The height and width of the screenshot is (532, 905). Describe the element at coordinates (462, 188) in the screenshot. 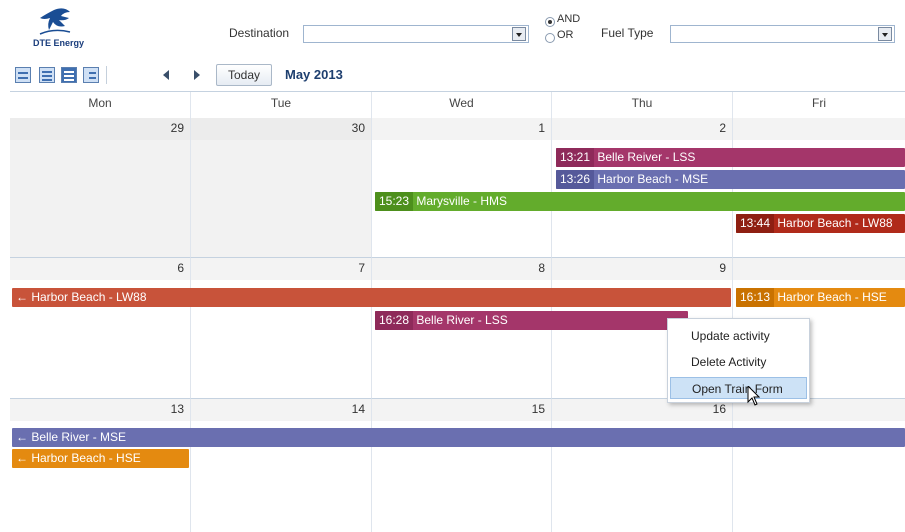

I see `day-cell: 1` at that location.